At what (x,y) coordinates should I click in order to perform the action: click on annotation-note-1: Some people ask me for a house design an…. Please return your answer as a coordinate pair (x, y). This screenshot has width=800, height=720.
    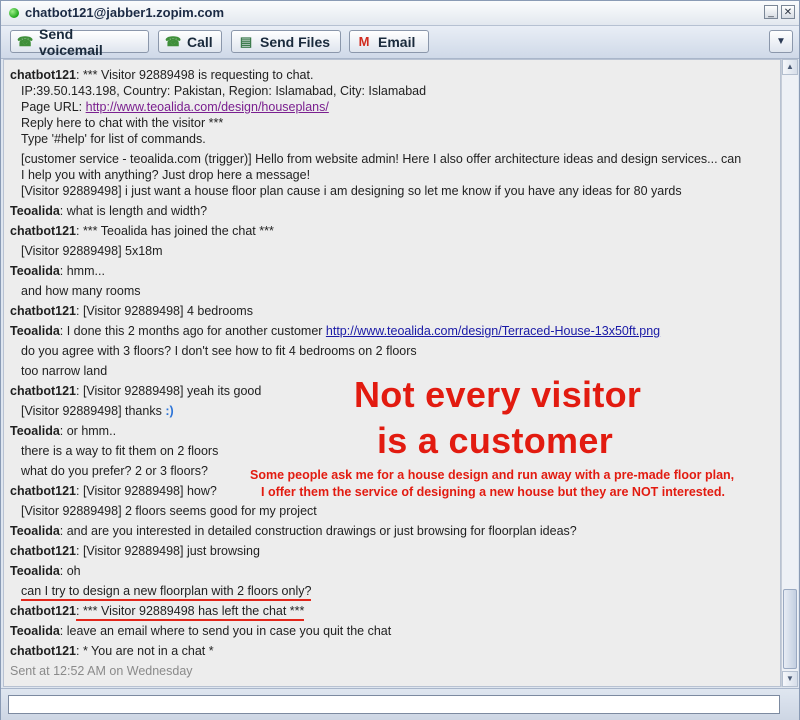
    Looking at the image, I should click on (492, 475).